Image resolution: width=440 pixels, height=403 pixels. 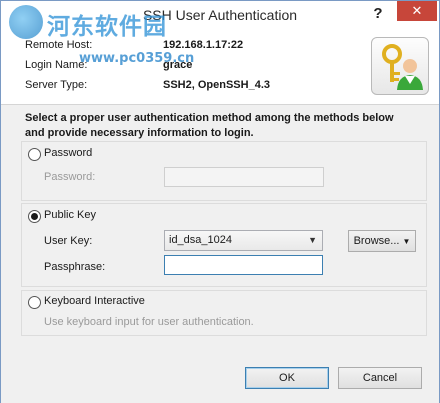 I want to click on cancel-button: Cancel, so click(x=380, y=378).